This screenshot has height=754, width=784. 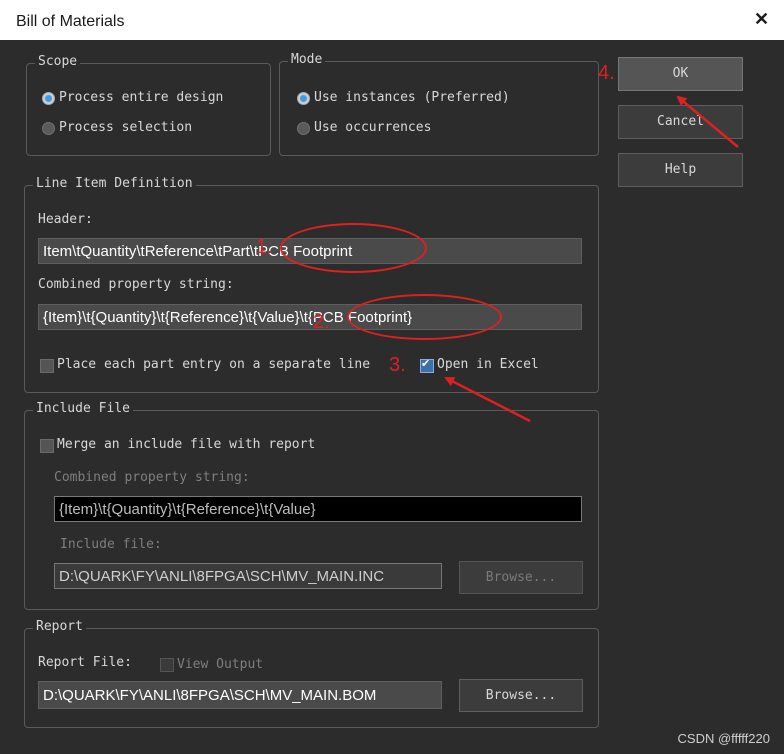 I want to click on mode-instances-label: Use instances (Preferred), so click(x=412, y=97).